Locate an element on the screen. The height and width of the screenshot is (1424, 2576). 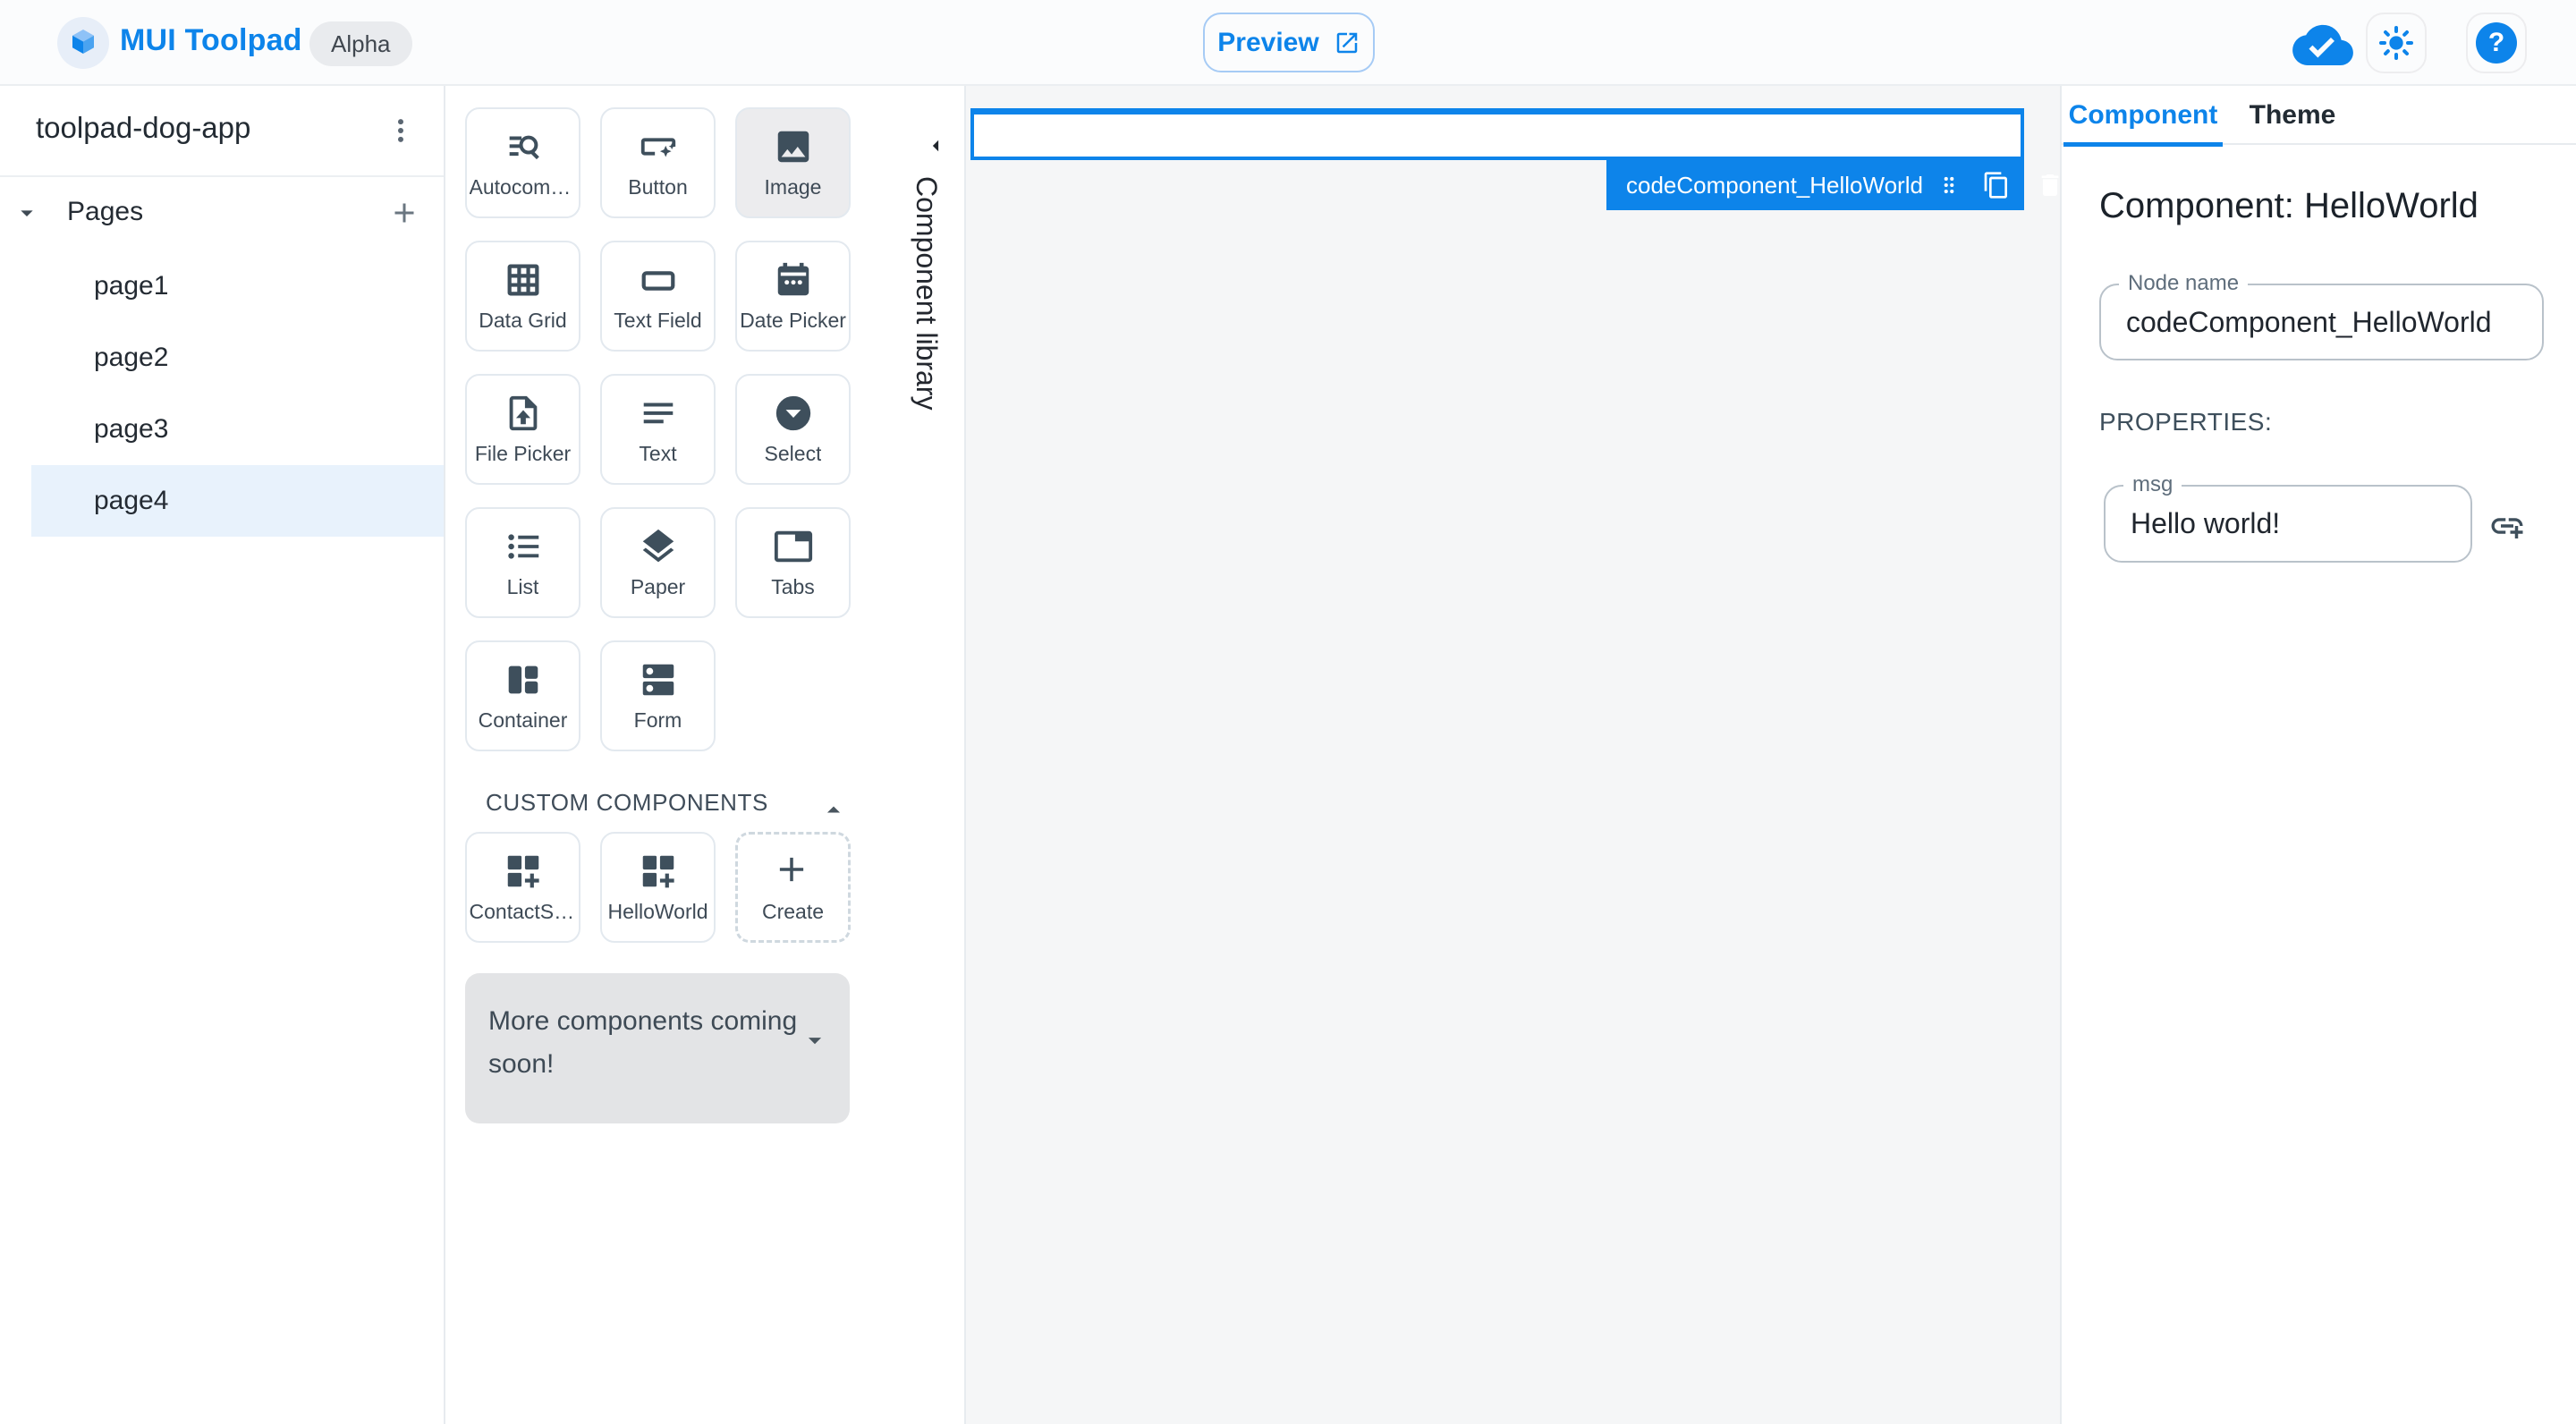
smart-button-icon is located at coordinates (658, 146).